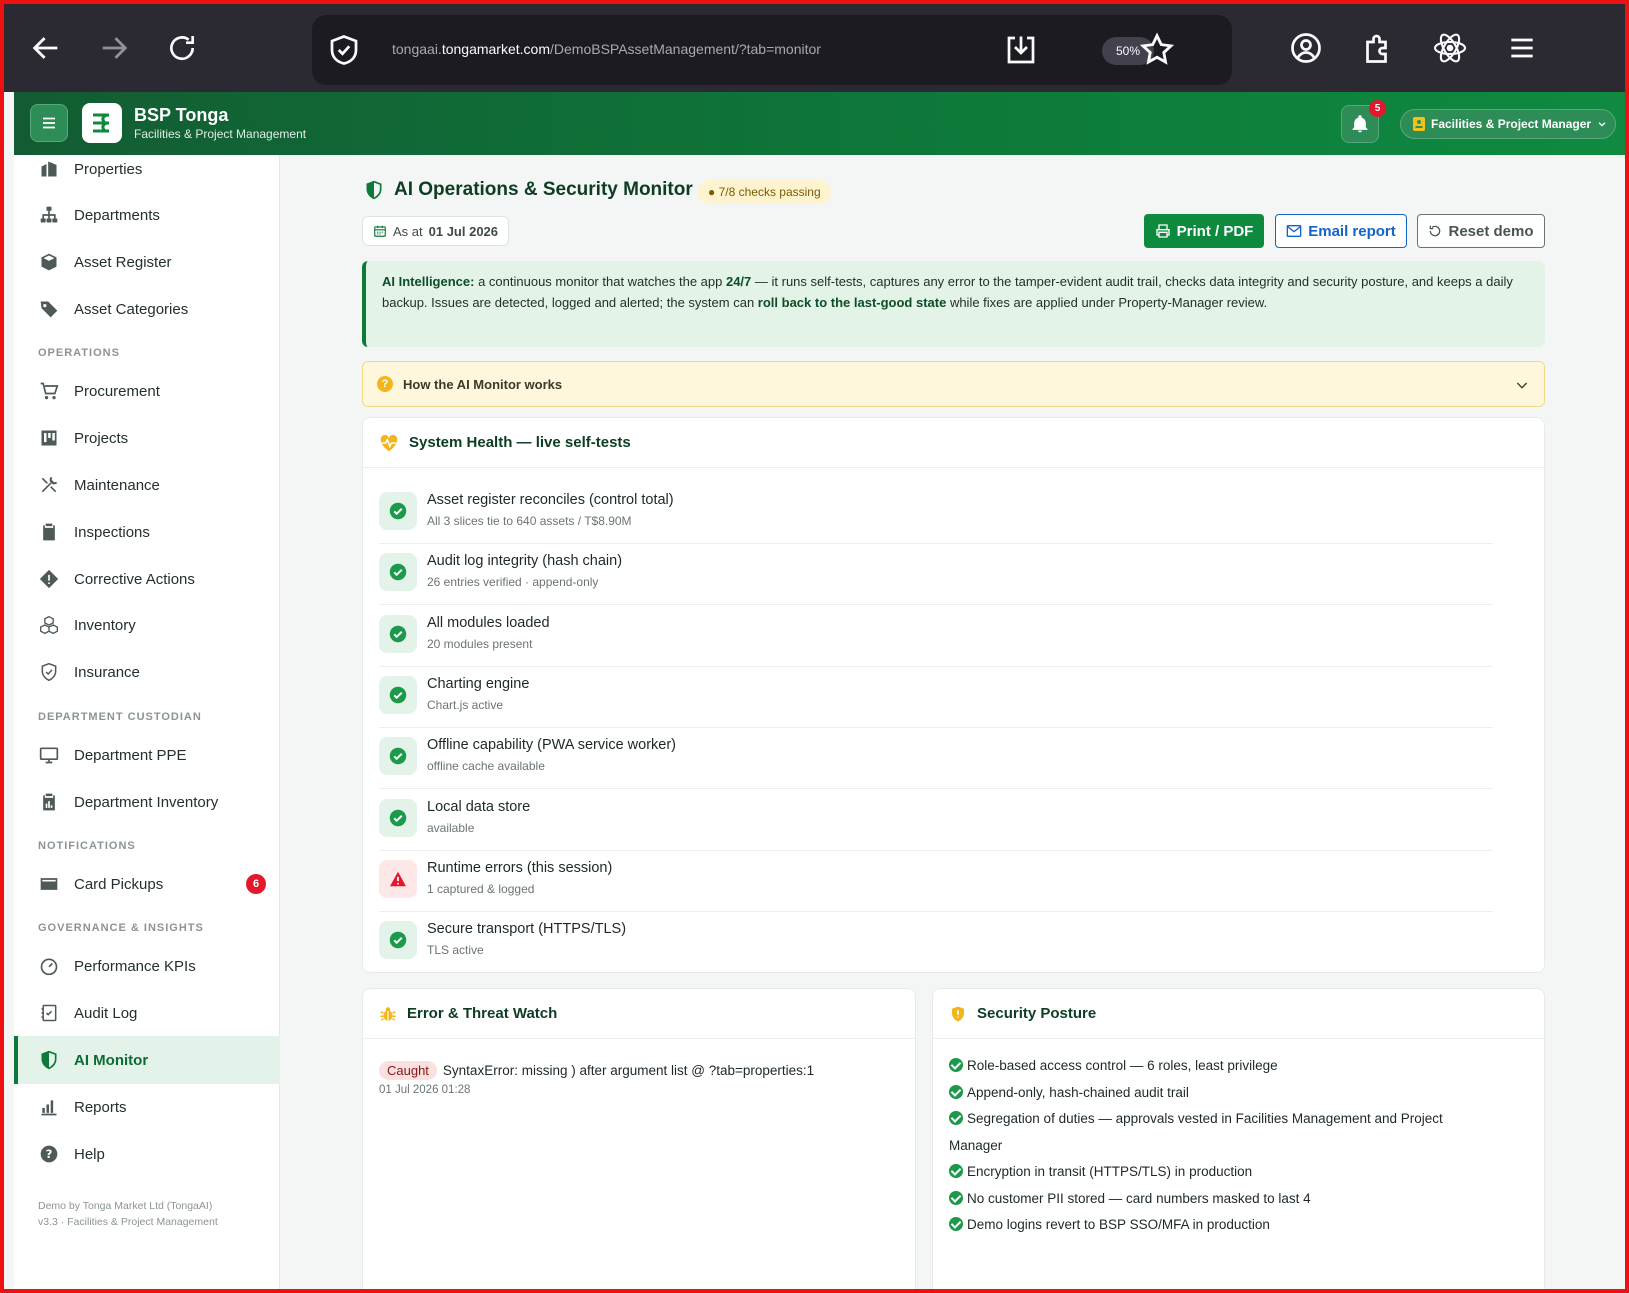 This screenshot has height=1293, width=1629. Describe the element at coordinates (953, 384) in the screenshot. I see `how-it-works-accordion: ? How the AI Monitor works` at that location.